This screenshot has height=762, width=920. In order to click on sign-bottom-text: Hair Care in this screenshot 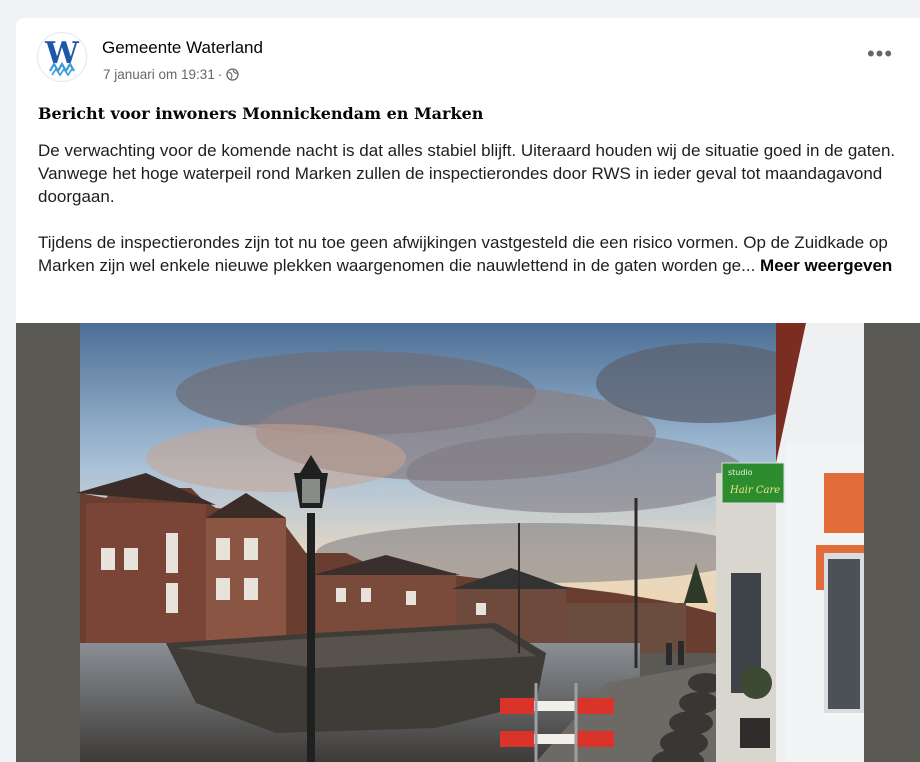, I will do `click(754, 490)`.